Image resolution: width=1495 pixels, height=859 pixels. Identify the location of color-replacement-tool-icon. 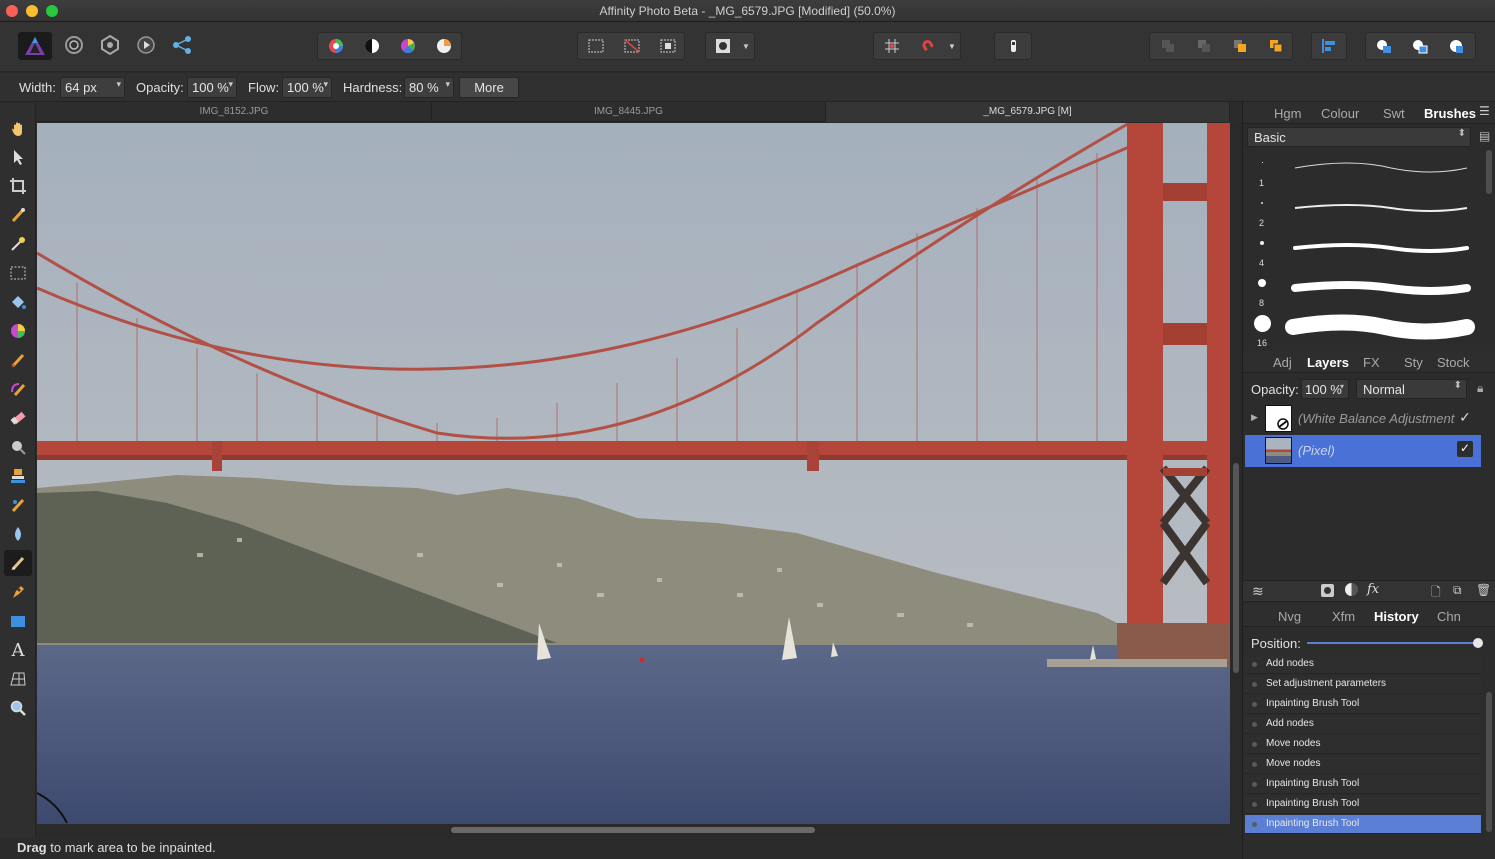
(18, 389).